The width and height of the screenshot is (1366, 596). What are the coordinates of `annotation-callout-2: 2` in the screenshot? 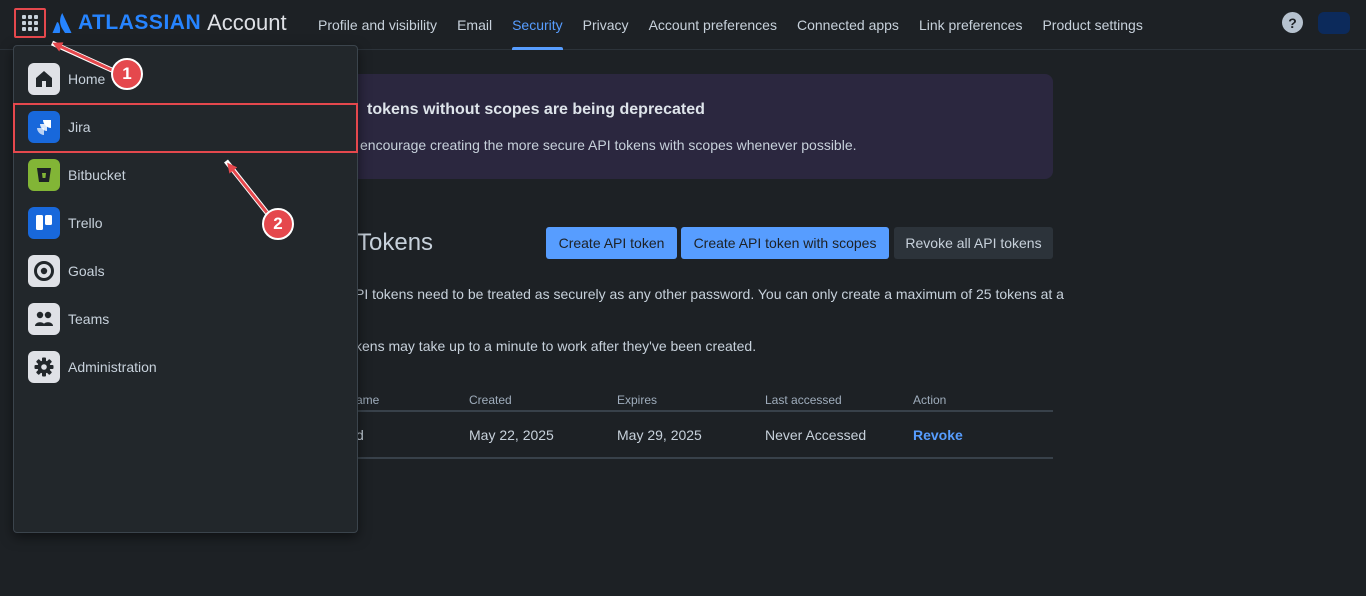 It's located at (278, 224).